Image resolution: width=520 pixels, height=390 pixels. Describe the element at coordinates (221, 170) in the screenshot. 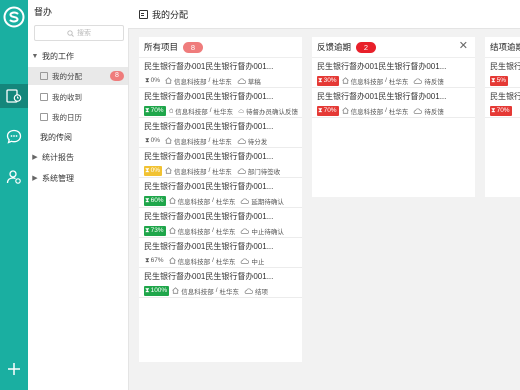

I see `task-meta: ⧗ 0% 信息科技部 / 杜华东 部门待签收` at that location.